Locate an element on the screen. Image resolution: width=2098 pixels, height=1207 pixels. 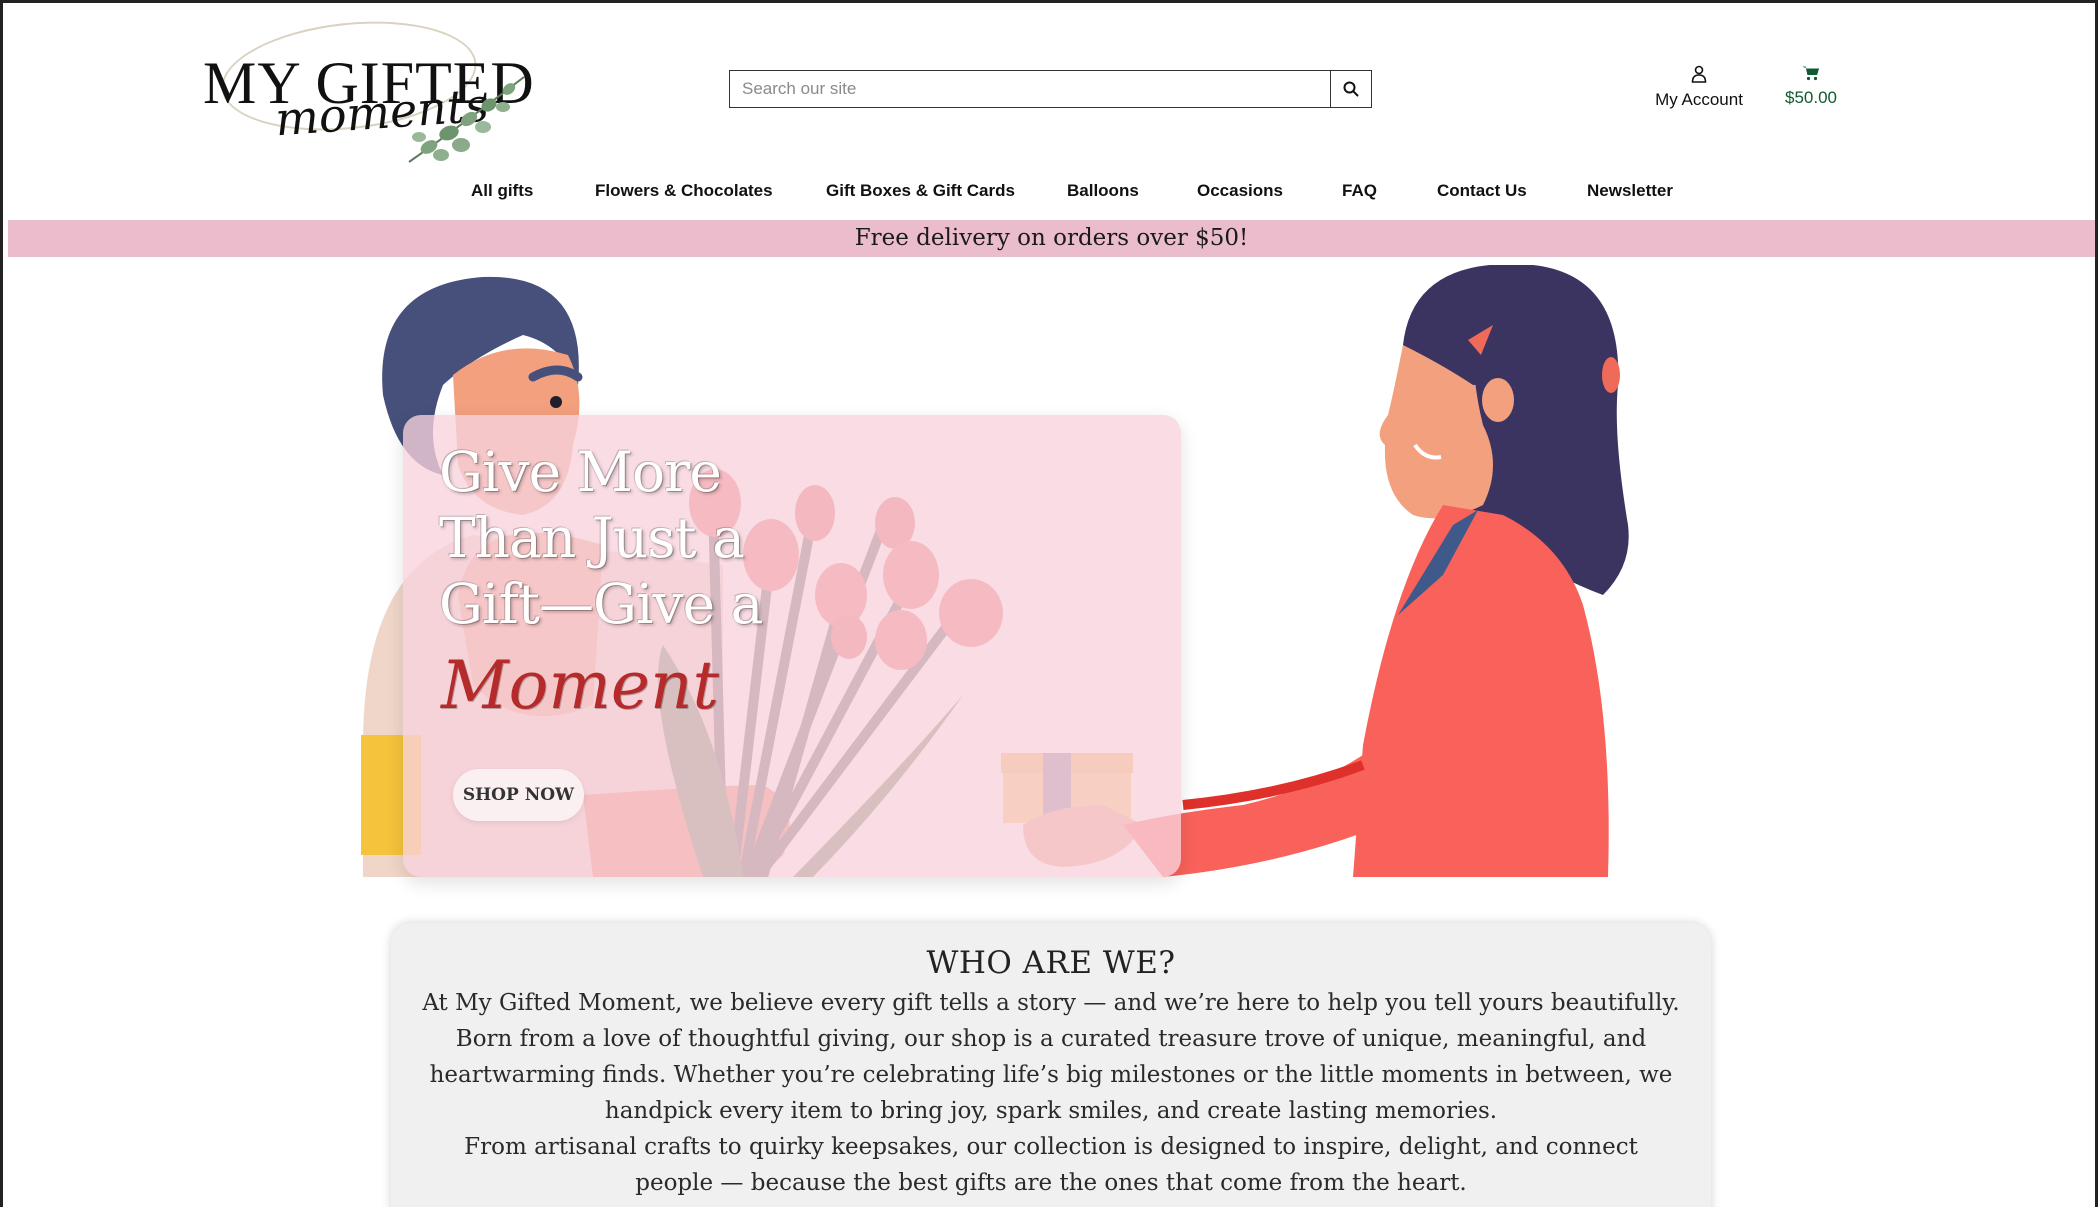
cart-link: $50.00 is located at coordinates (1811, 86).